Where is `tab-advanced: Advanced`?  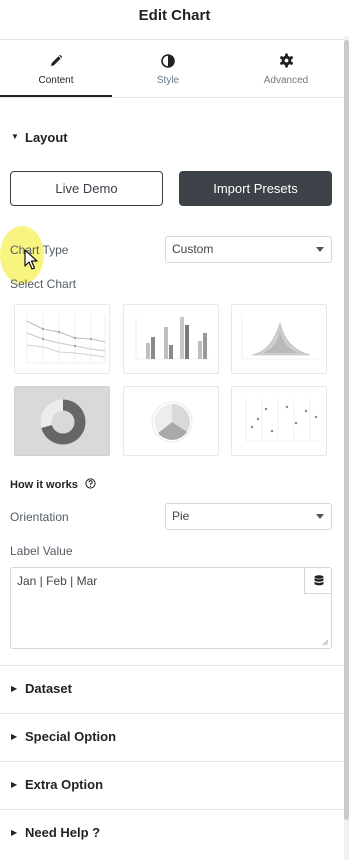
tab-advanced: Advanced is located at coordinates (286, 69).